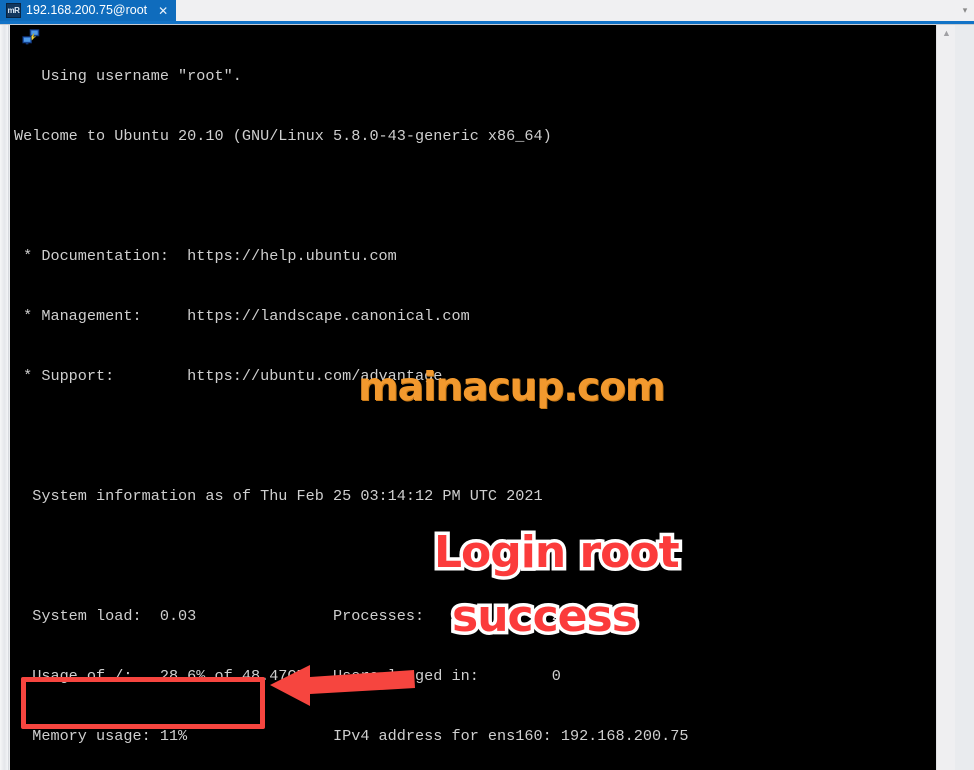 The width and height of the screenshot is (974, 770). I want to click on scrollbar-track, so click(946, 406).